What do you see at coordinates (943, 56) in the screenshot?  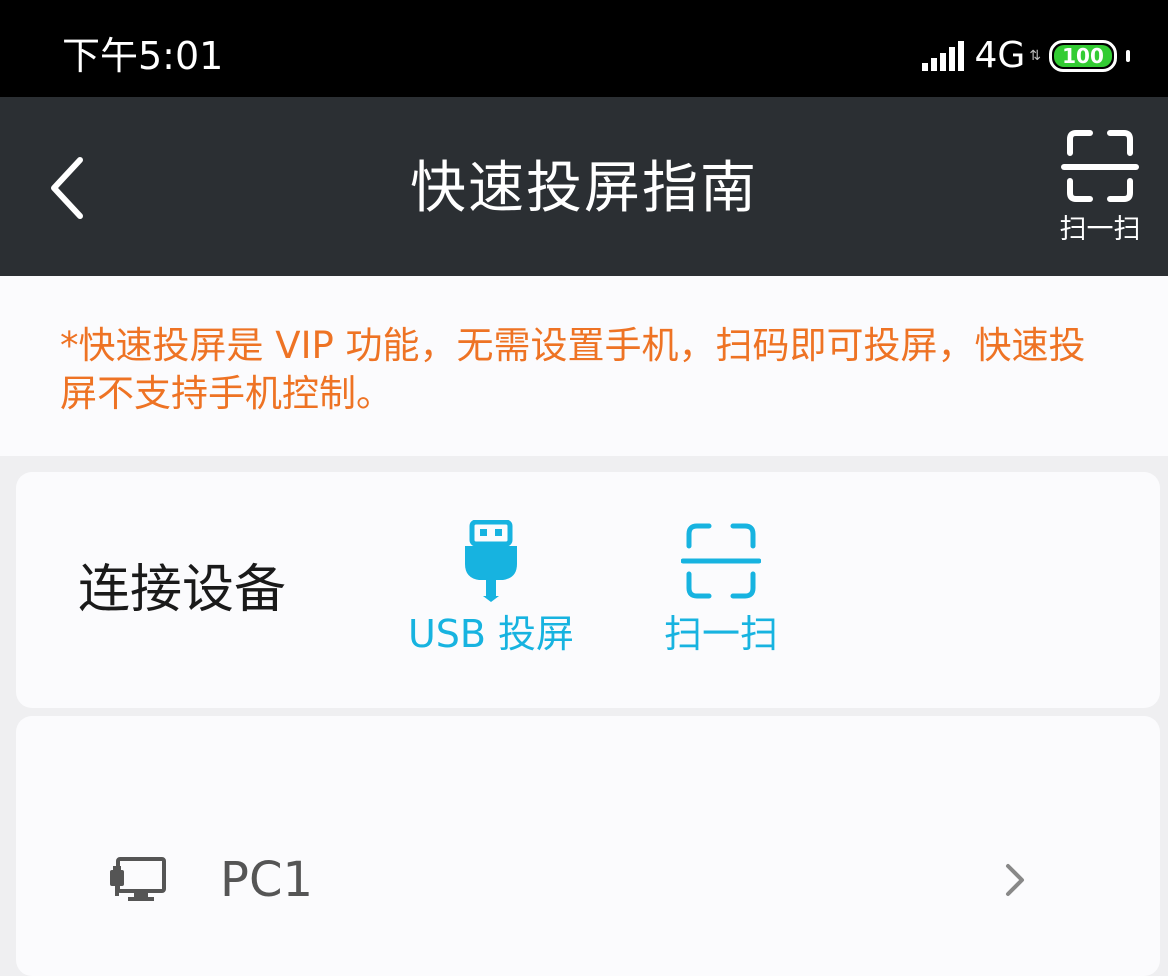 I see `signal-icon` at bounding box center [943, 56].